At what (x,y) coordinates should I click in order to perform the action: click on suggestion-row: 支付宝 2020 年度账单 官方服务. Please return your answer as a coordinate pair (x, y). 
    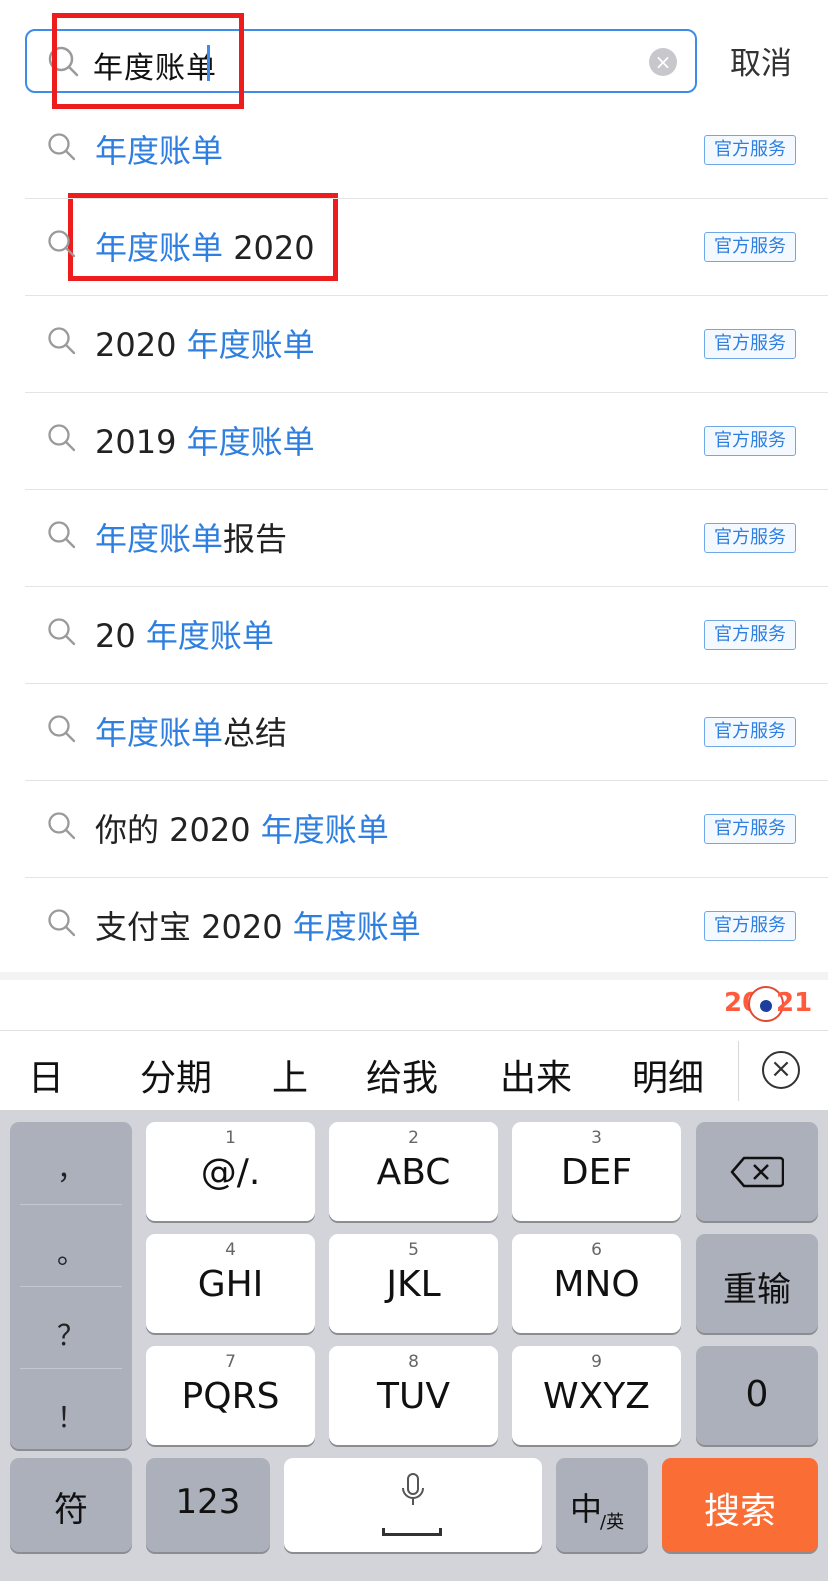
    Looking at the image, I should click on (414, 926).